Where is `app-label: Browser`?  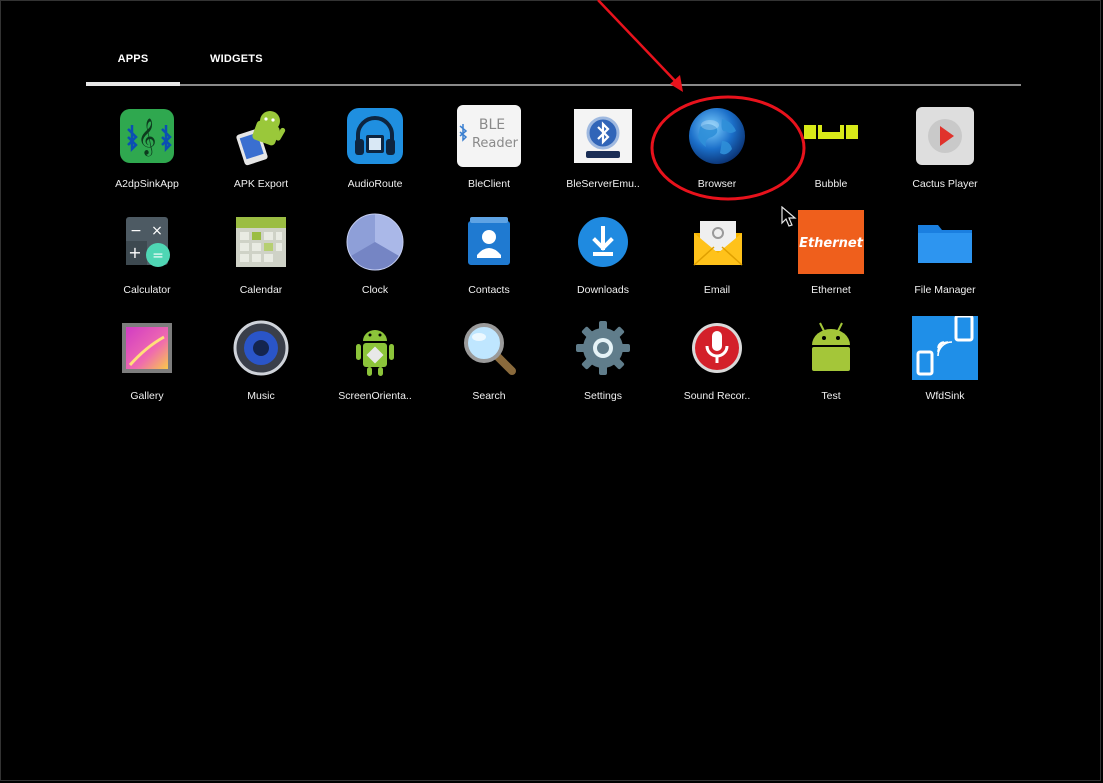 app-label: Browser is located at coordinates (717, 184).